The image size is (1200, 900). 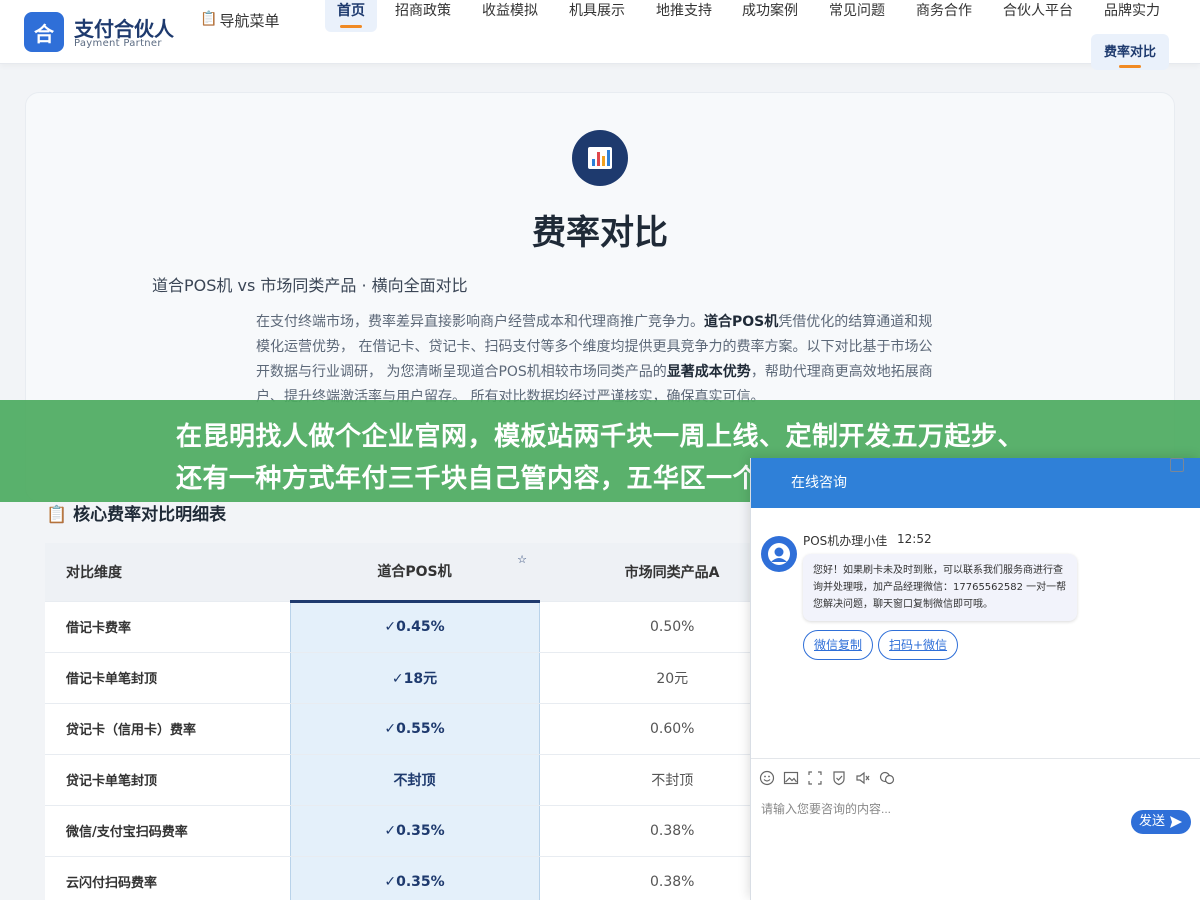 What do you see at coordinates (249, 21) in the screenshot?
I see `nav-menu-label: 导航菜单` at bounding box center [249, 21].